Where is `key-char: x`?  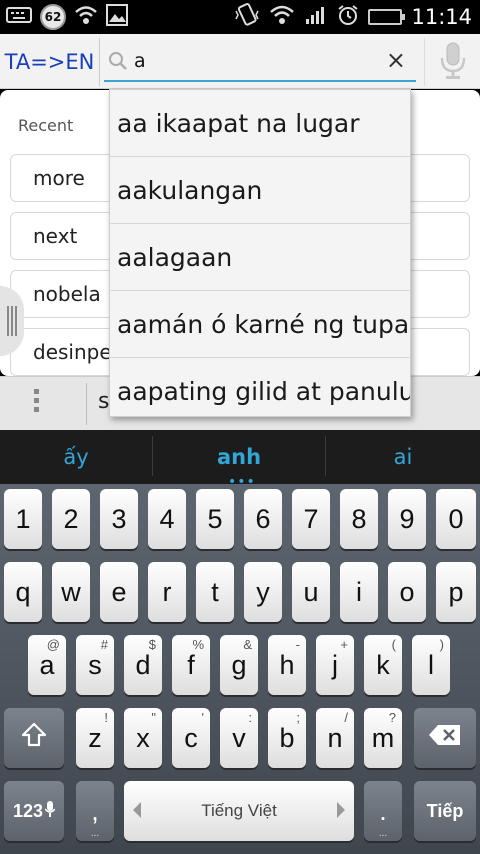 key-char: x is located at coordinates (143, 737).